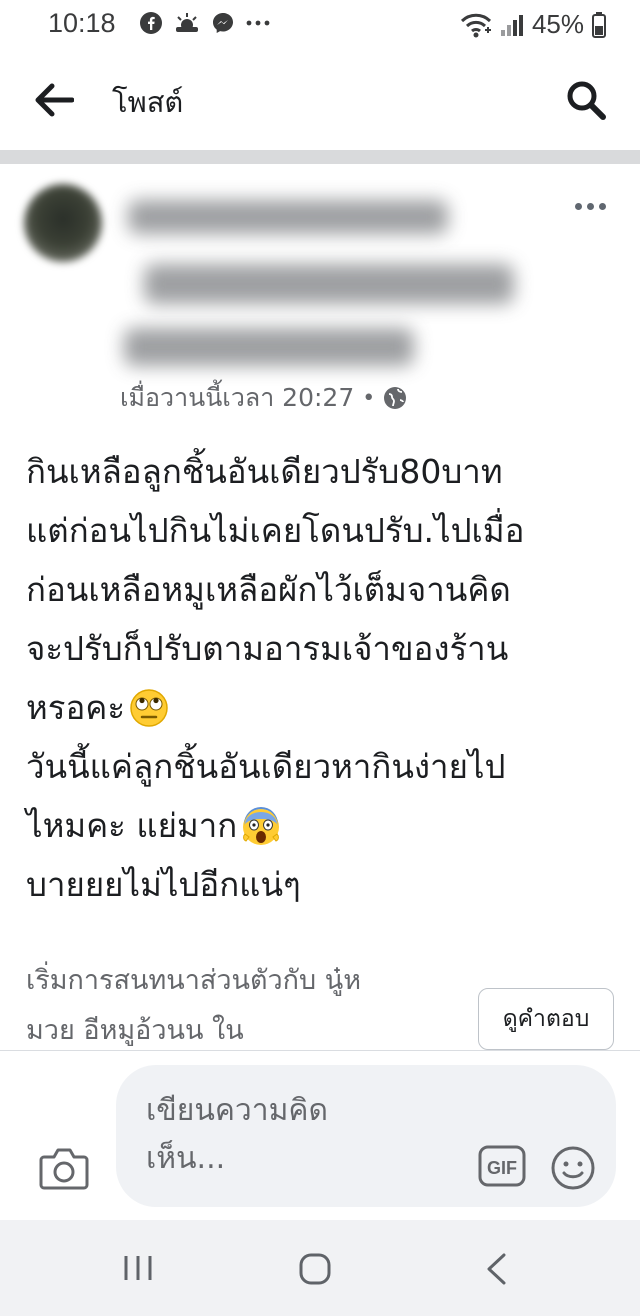 The image size is (640, 1316). Describe the element at coordinates (63, 223) in the screenshot. I see `avatar` at that location.